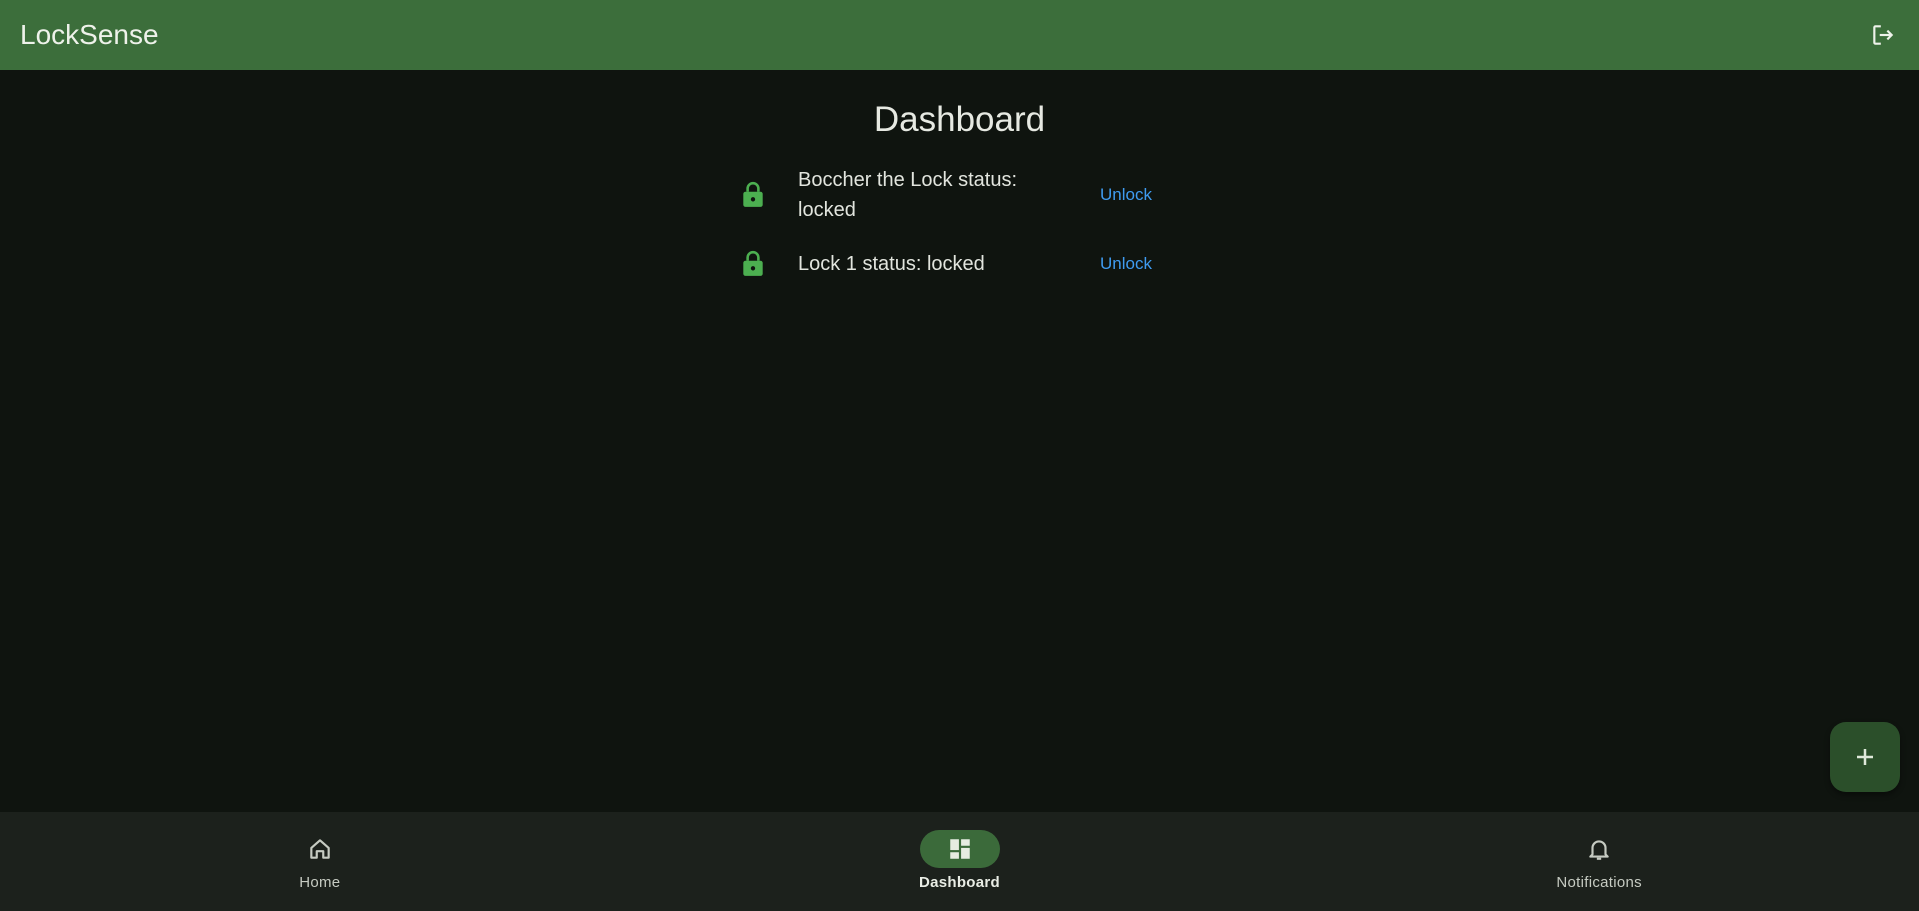 The image size is (1919, 911). I want to click on logout-icon, so click(1883, 35).